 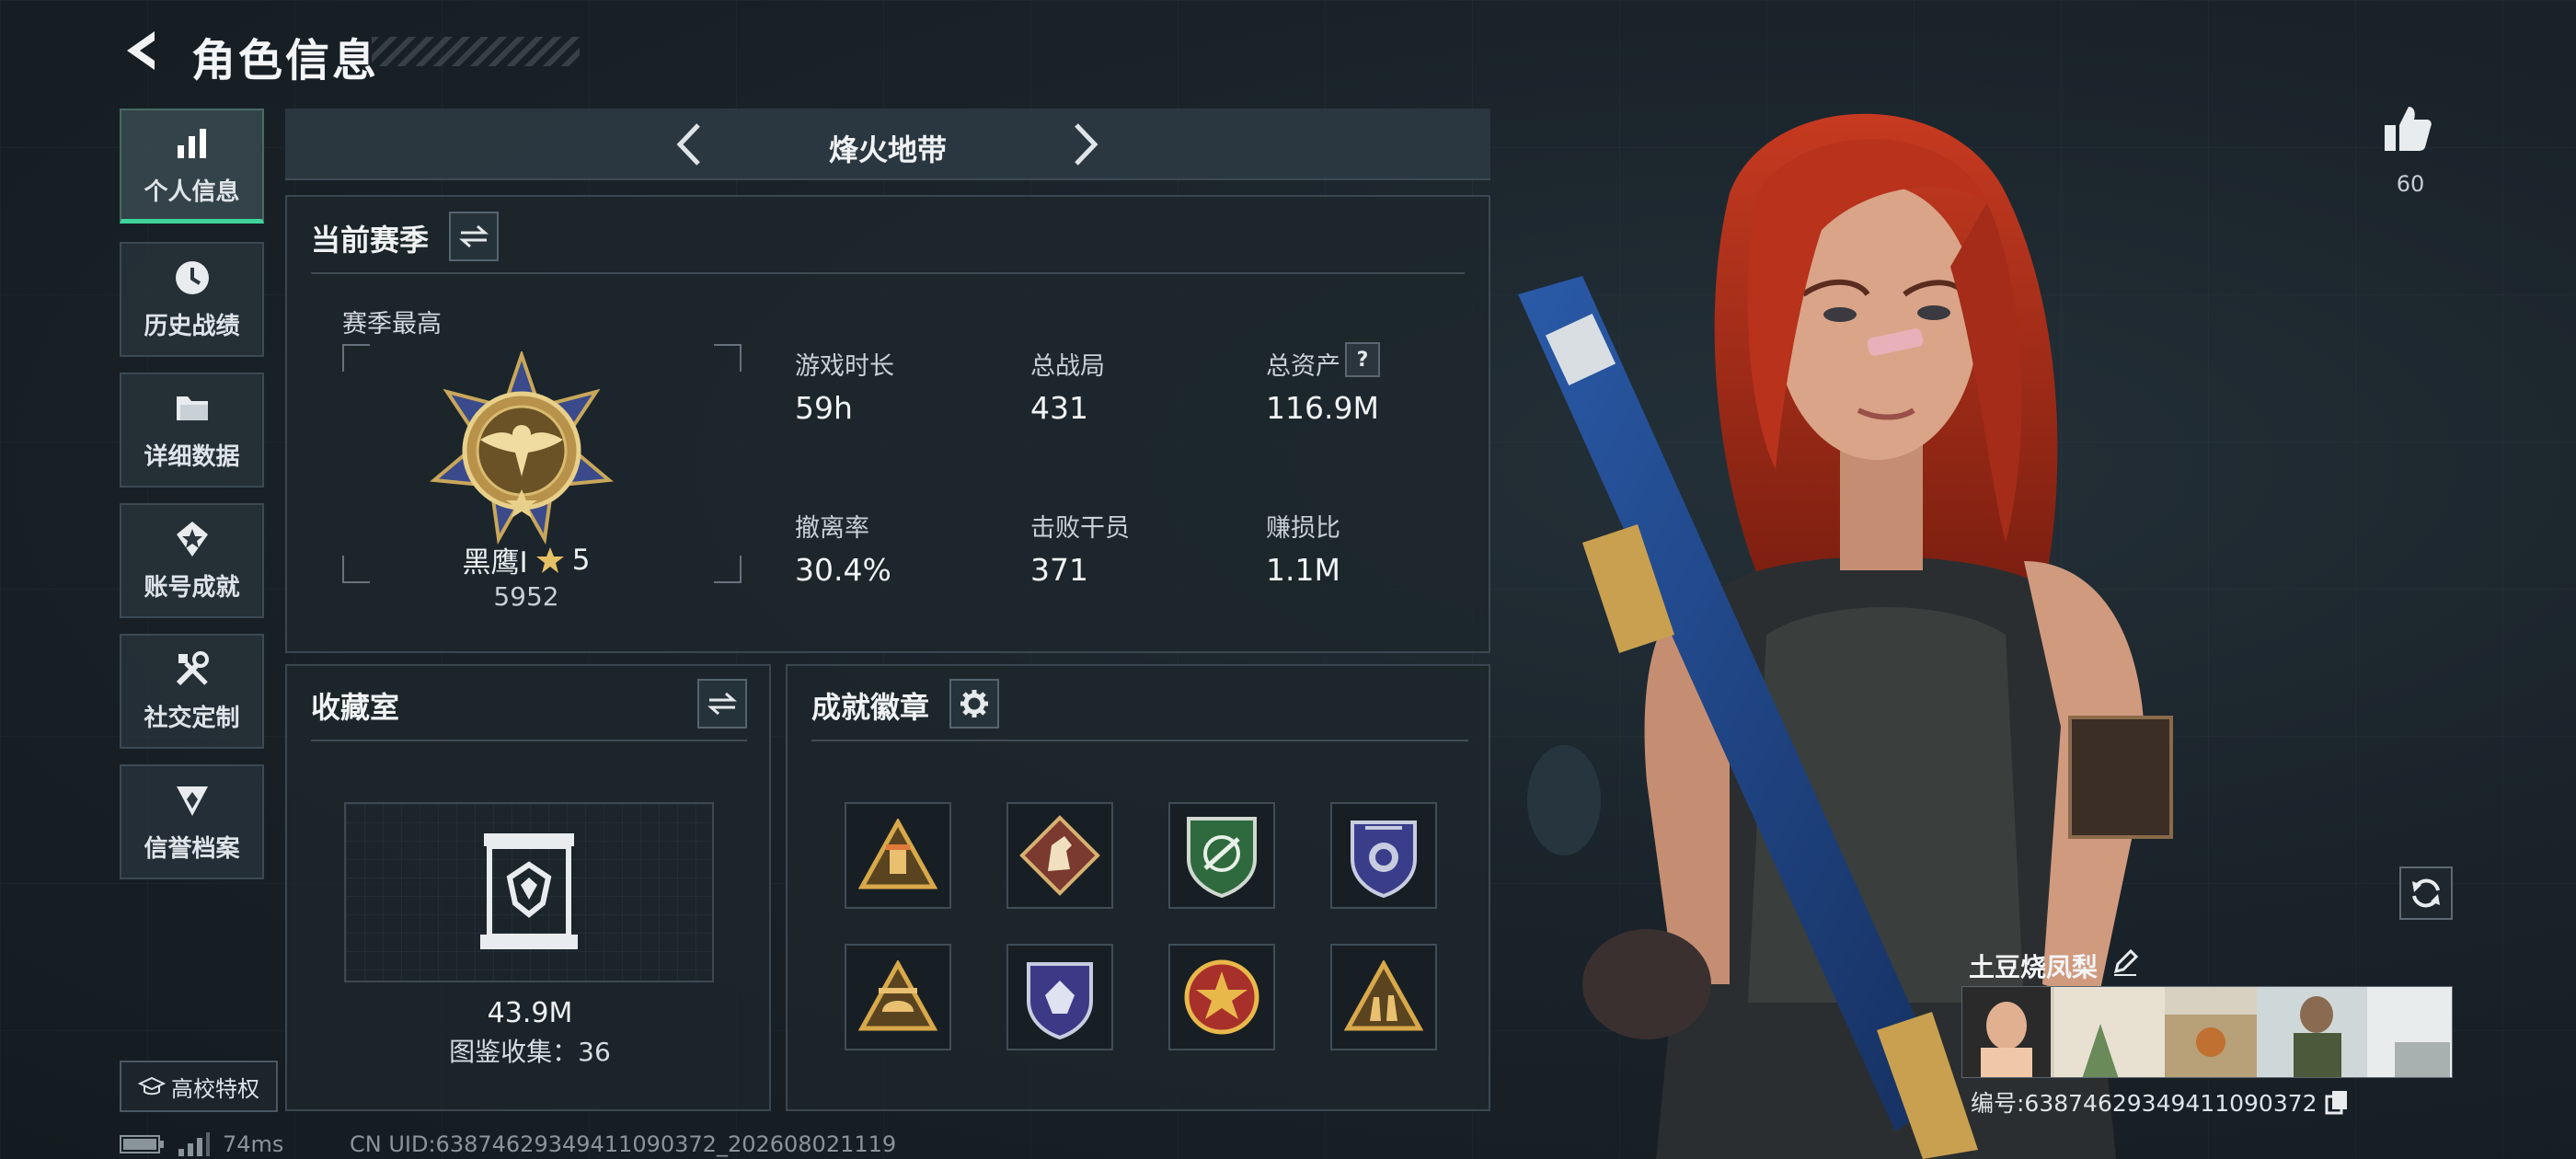 What do you see at coordinates (1139, 740) in the screenshot?
I see `badges-divider` at bounding box center [1139, 740].